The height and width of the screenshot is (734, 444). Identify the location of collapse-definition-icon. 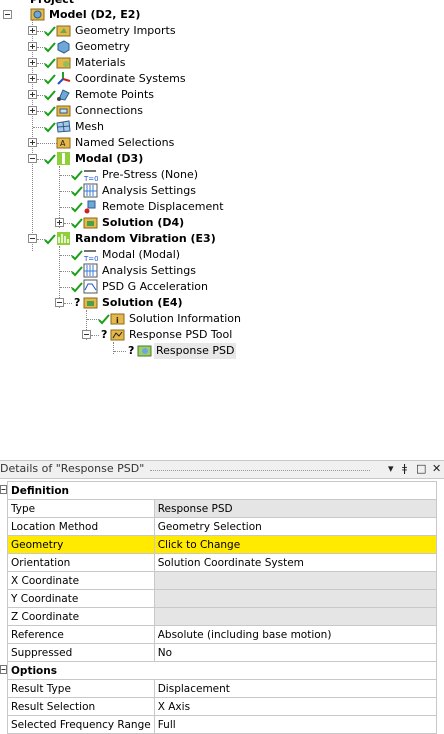
(3, 489).